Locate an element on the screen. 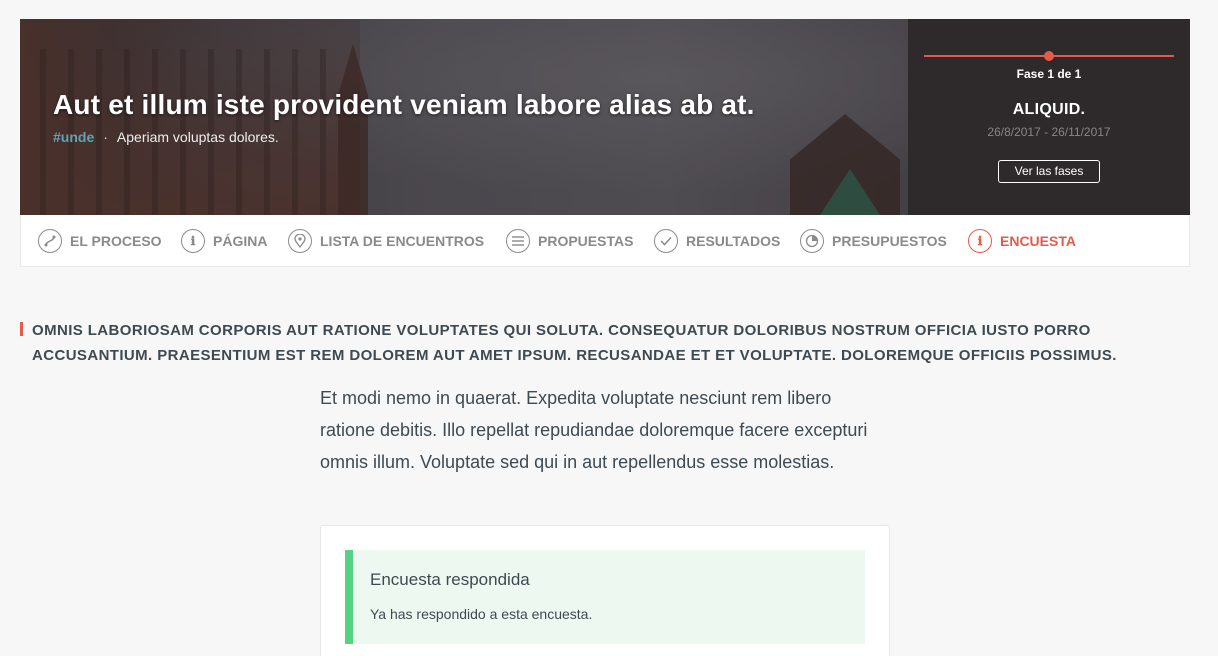 The height and width of the screenshot is (656, 1218). tab-label: RESULTADOS is located at coordinates (733, 241).